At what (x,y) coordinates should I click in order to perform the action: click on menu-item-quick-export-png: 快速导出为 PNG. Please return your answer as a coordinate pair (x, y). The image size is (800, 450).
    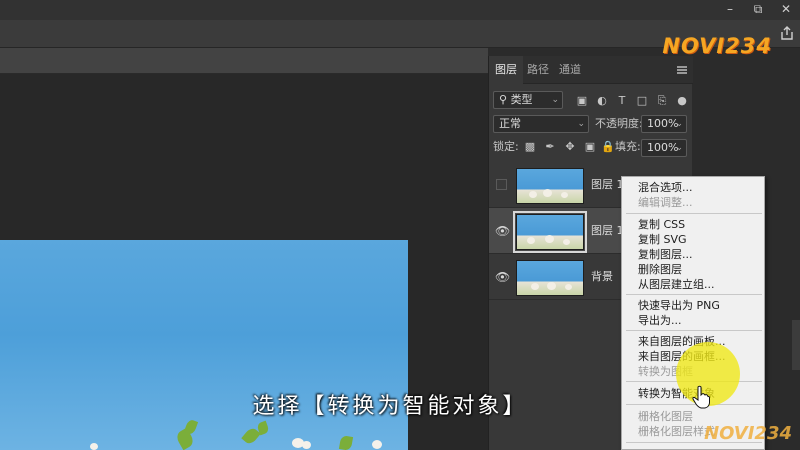
    Looking at the image, I should click on (693, 305).